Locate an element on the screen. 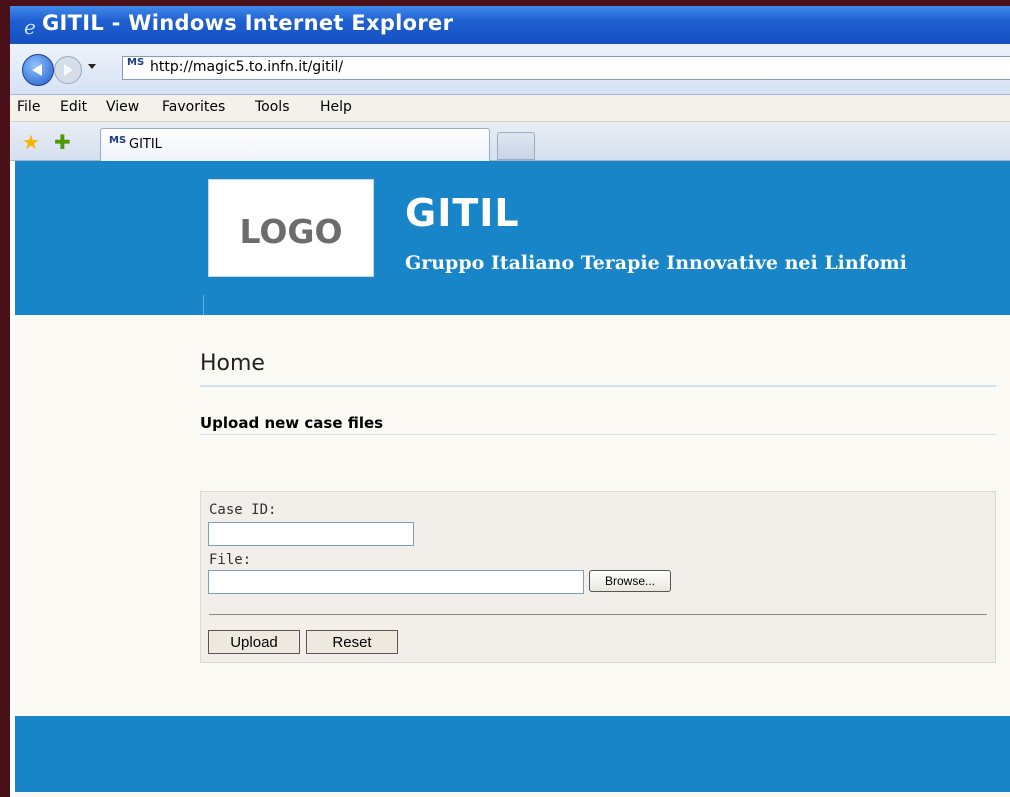  menu-tools: Tools is located at coordinates (272, 107).